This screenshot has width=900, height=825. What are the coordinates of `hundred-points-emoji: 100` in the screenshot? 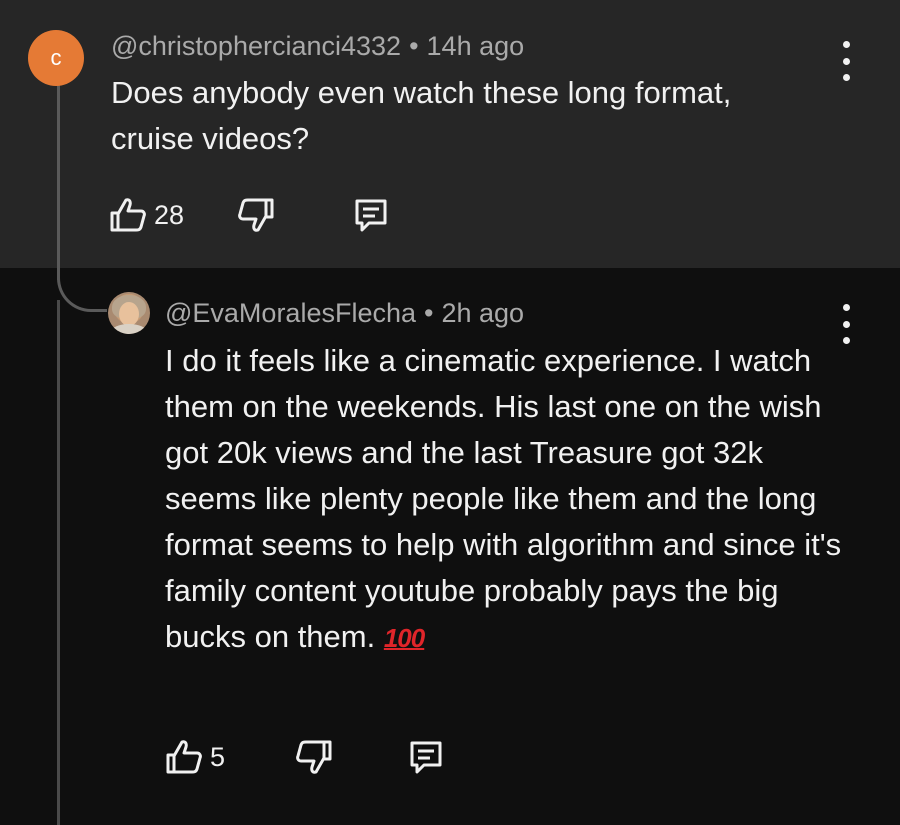 It's located at (404, 638).